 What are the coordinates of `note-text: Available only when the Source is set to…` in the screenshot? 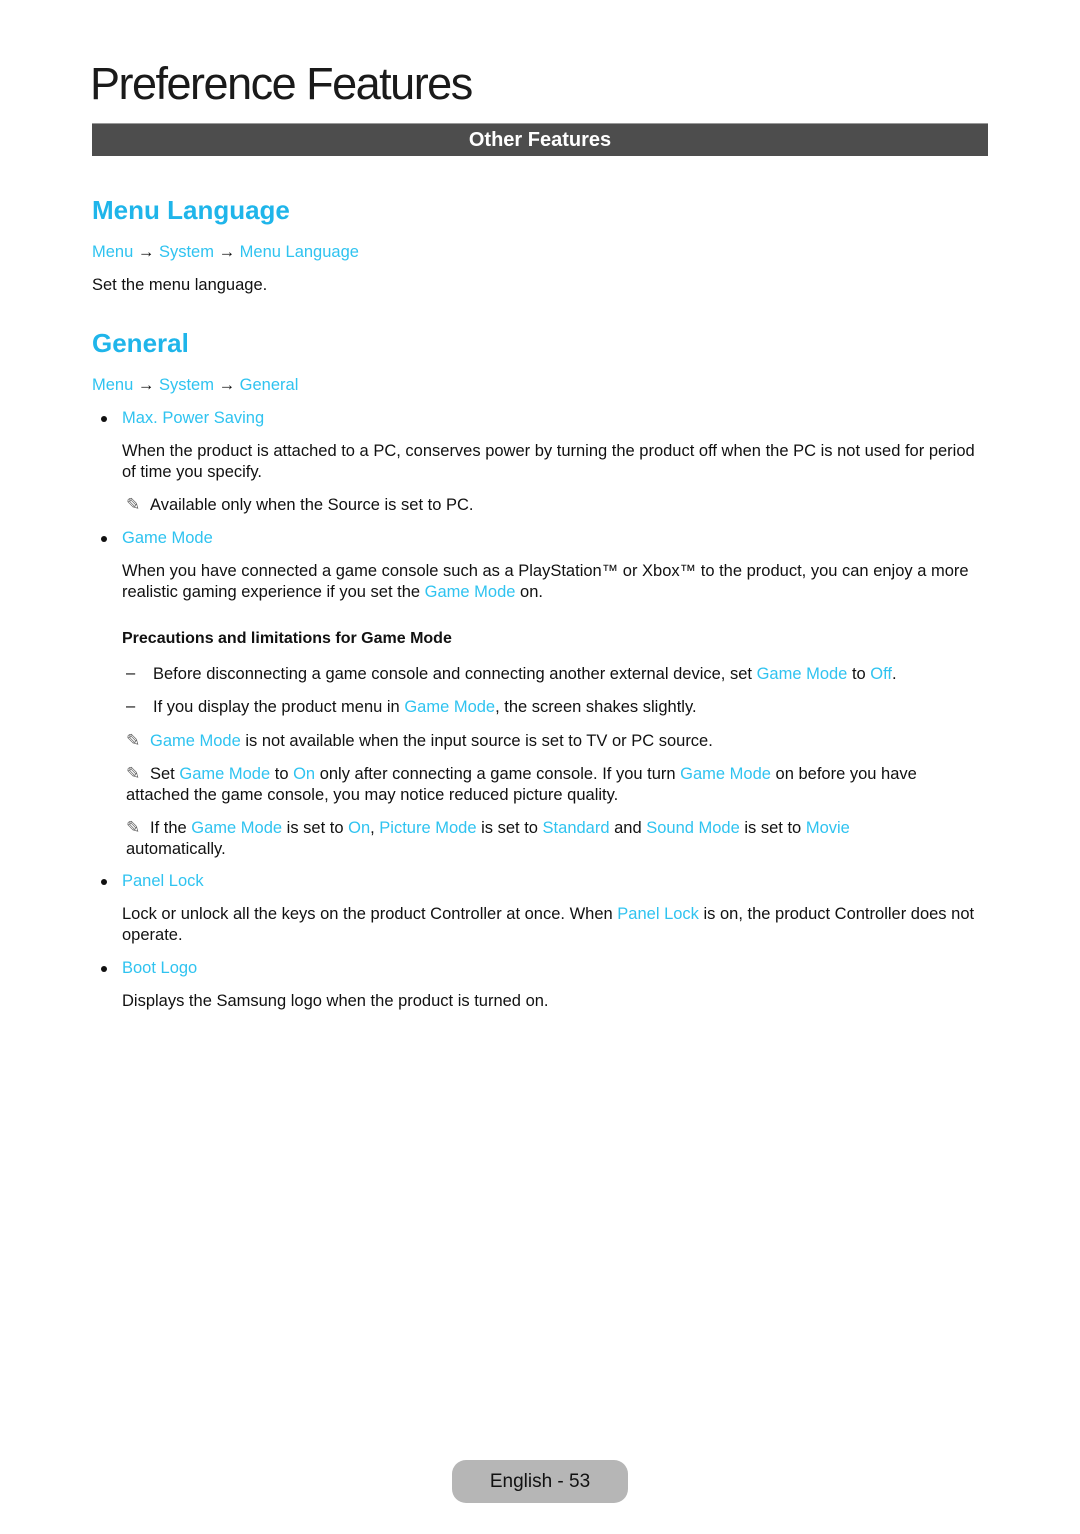 It's located at (312, 505).